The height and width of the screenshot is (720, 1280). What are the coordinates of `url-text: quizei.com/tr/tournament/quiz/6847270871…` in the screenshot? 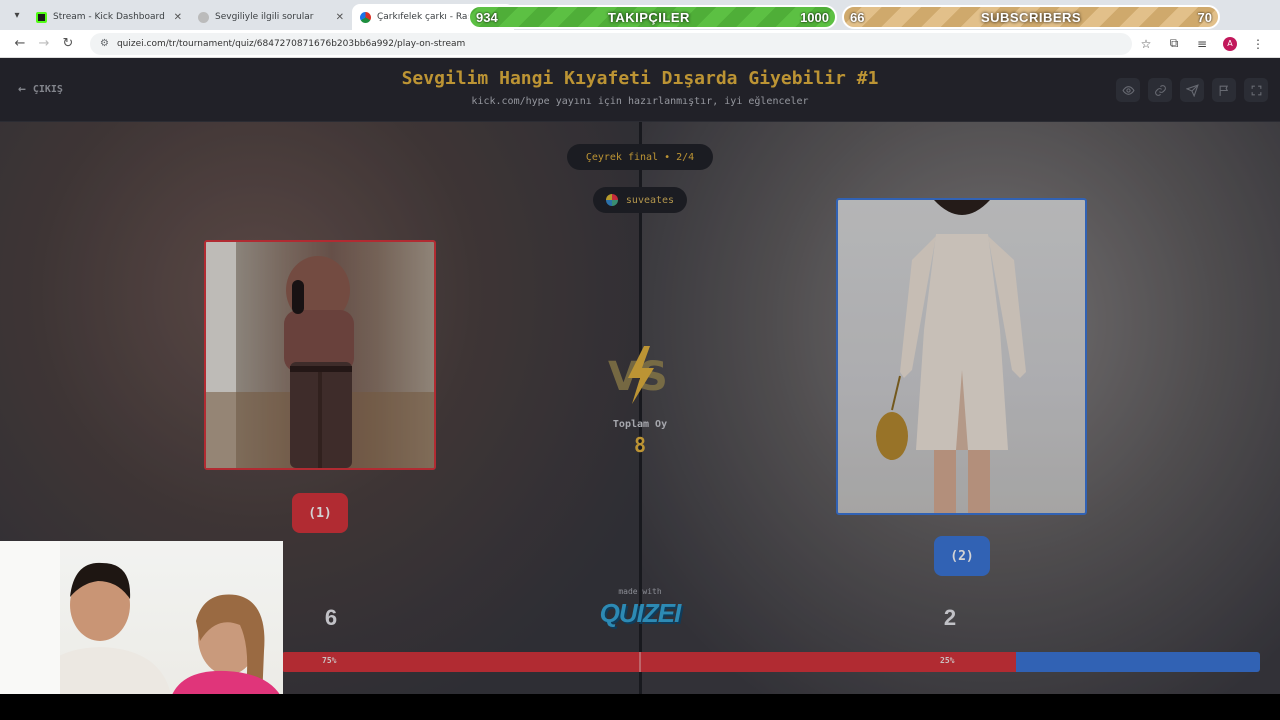 It's located at (291, 43).